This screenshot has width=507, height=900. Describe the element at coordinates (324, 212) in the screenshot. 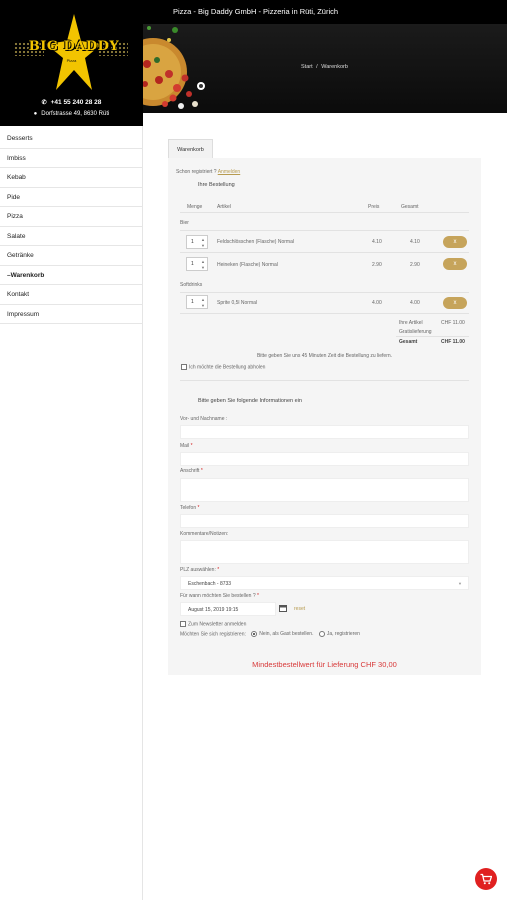

I see `header-divider` at that location.